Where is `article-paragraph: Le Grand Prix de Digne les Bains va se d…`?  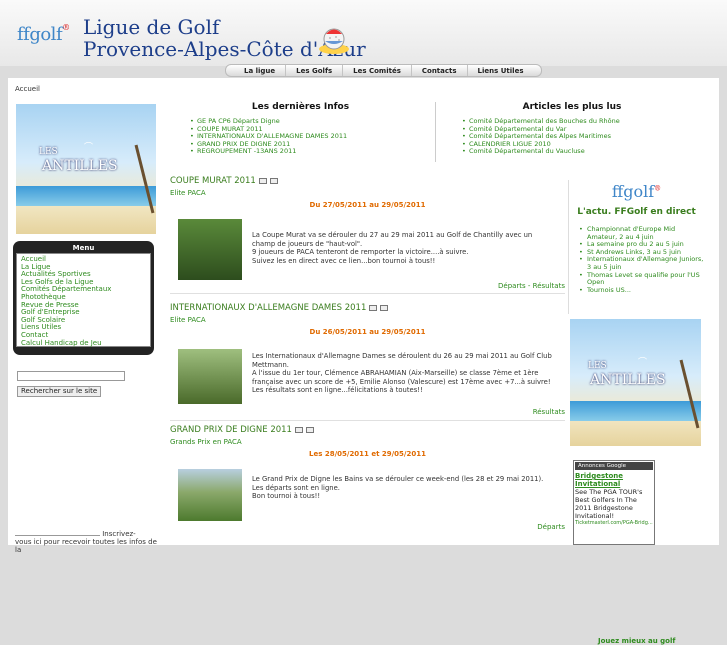
article-paragraph: Le Grand Prix de Digne les Bains va se d… is located at coordinates (398, 479).